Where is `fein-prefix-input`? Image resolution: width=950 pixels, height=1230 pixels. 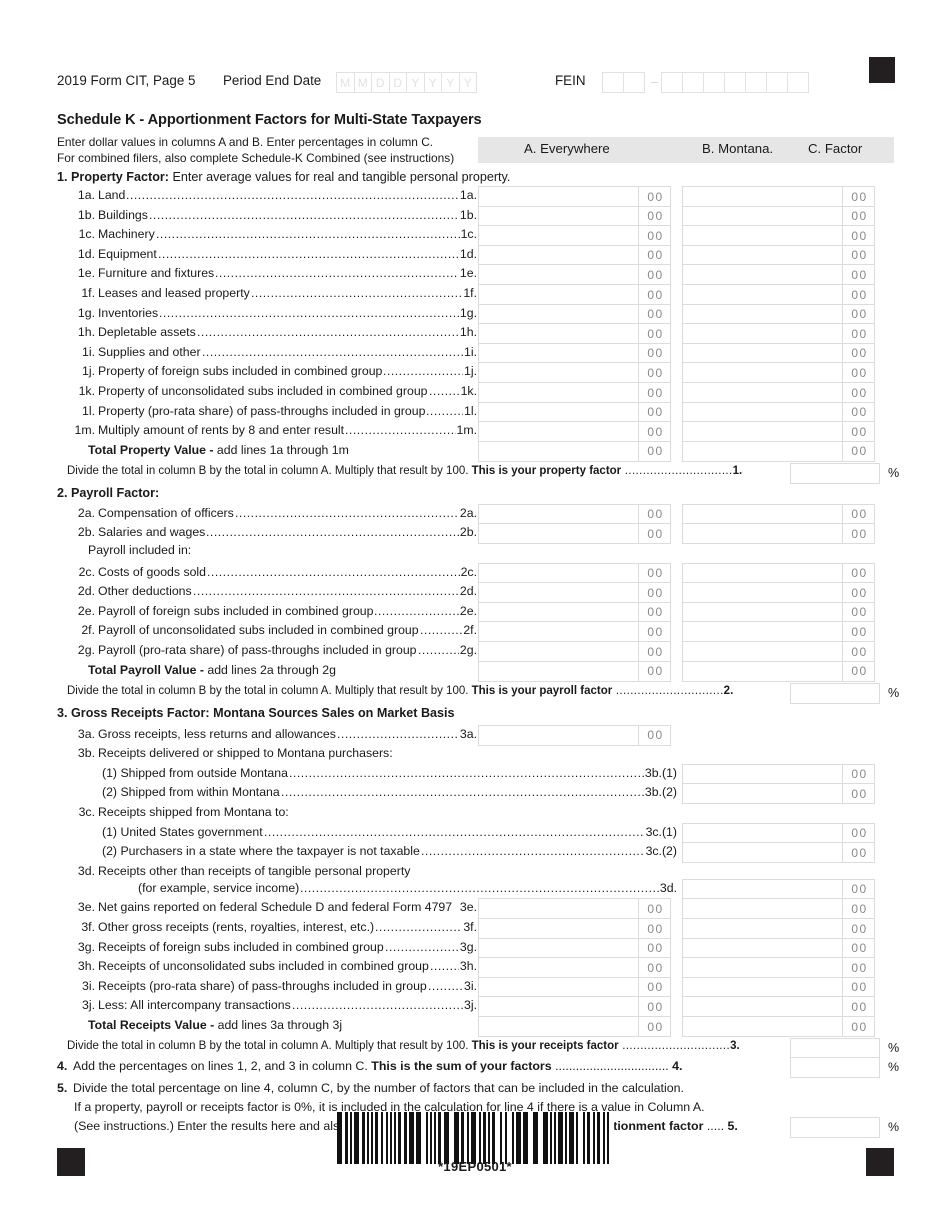
fein-prefix-input is located at coordinates (623, 82).